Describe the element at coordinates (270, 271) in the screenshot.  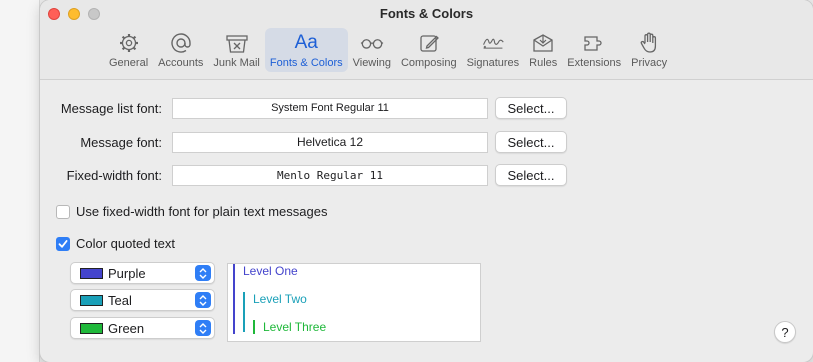
I see `level-one-text: Level One` at that location.